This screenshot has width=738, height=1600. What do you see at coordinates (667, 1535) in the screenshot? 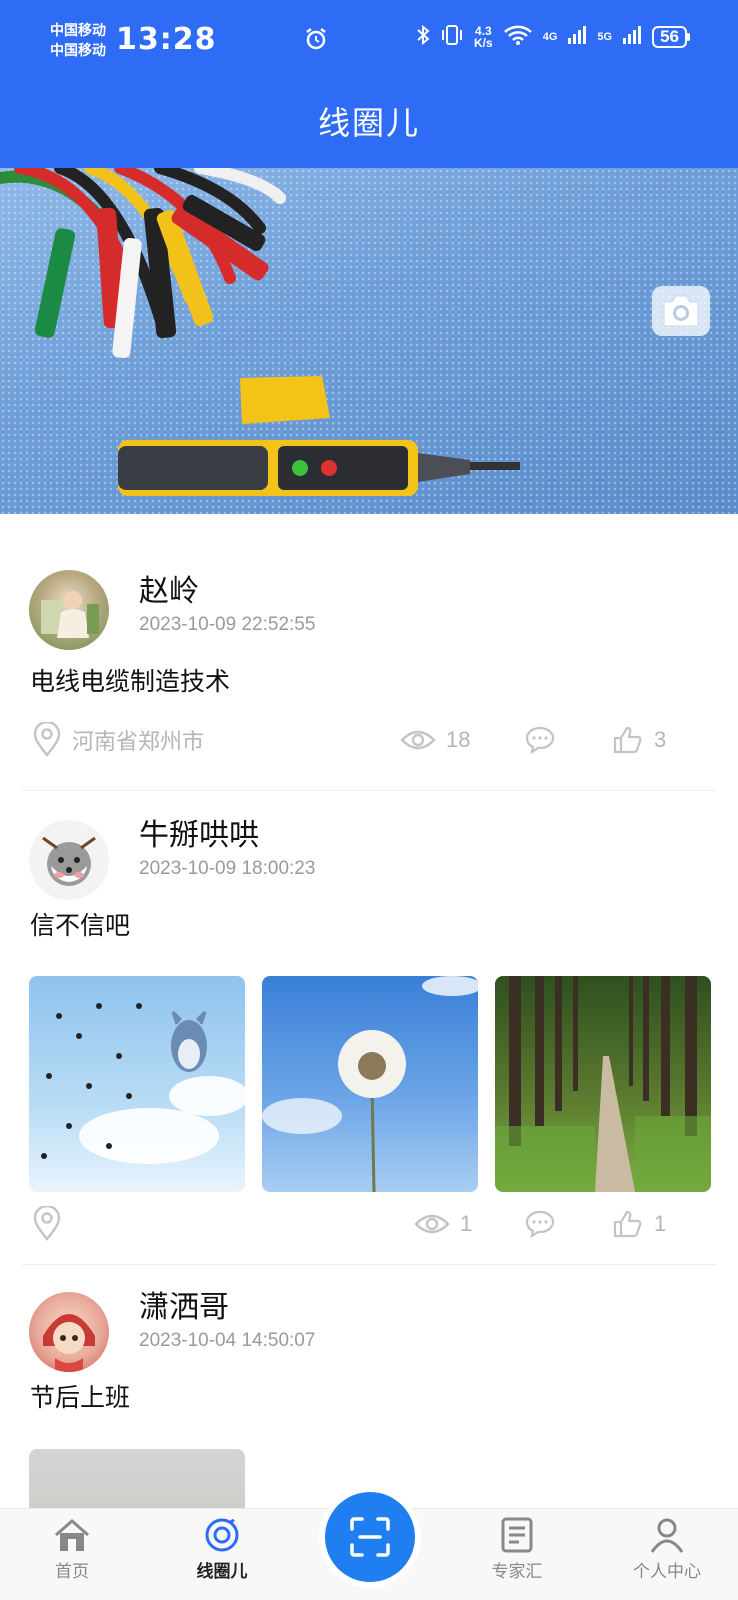
I see `user-icon` at bounding box center [667, 1535].